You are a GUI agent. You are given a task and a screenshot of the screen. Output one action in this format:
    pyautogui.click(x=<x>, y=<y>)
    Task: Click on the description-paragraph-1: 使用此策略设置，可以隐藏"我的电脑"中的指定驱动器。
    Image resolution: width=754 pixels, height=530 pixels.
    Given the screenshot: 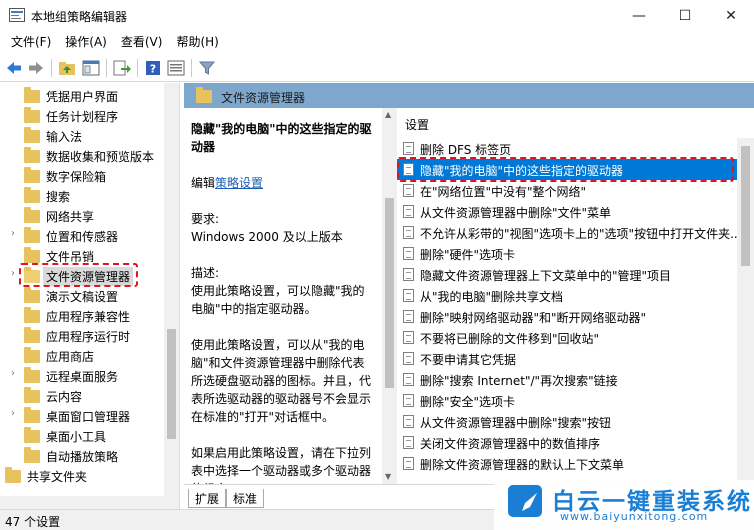 What is the action you would take?
    pyautogui.click(x=278, y=300)
    